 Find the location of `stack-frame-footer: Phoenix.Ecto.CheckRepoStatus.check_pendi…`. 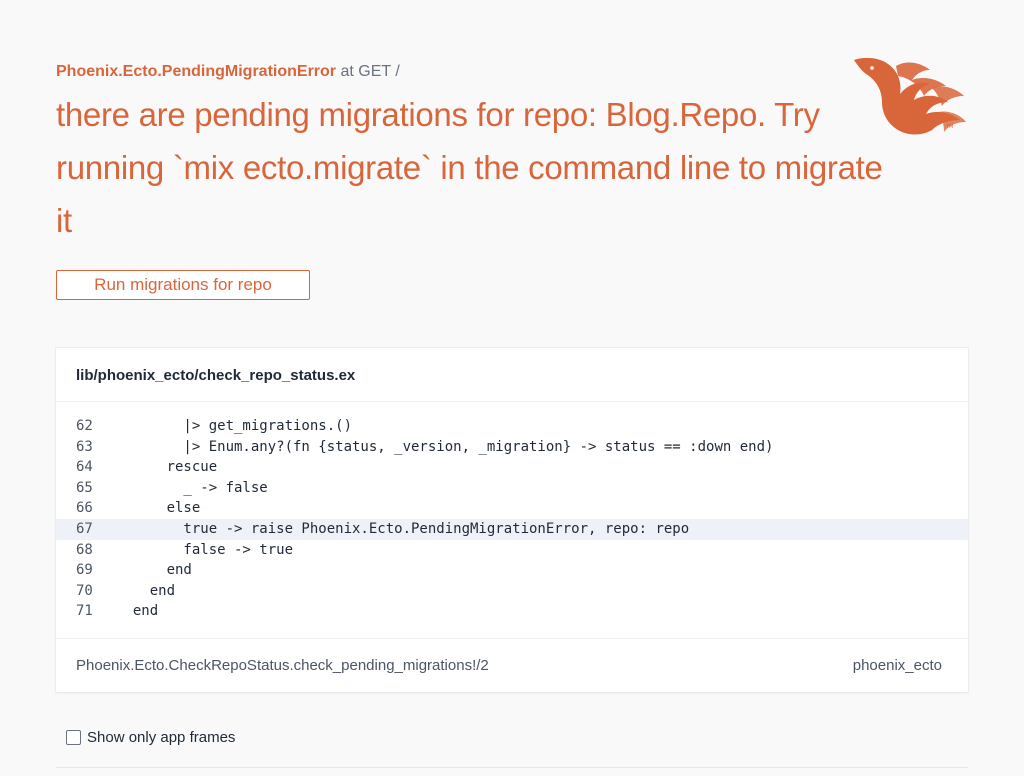

stack-frame-footer: Phoenix.Ecto.CheckRepoStatus.check_pendi… is located at coordinates (512, 665).